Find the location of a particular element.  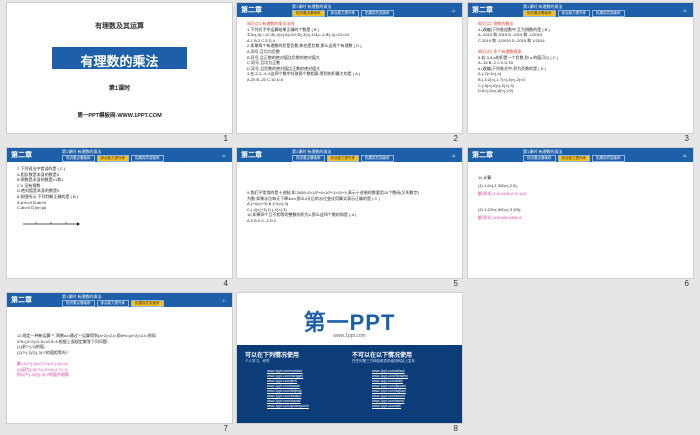

slide-page: -5- is located at coordinates (453, 155).